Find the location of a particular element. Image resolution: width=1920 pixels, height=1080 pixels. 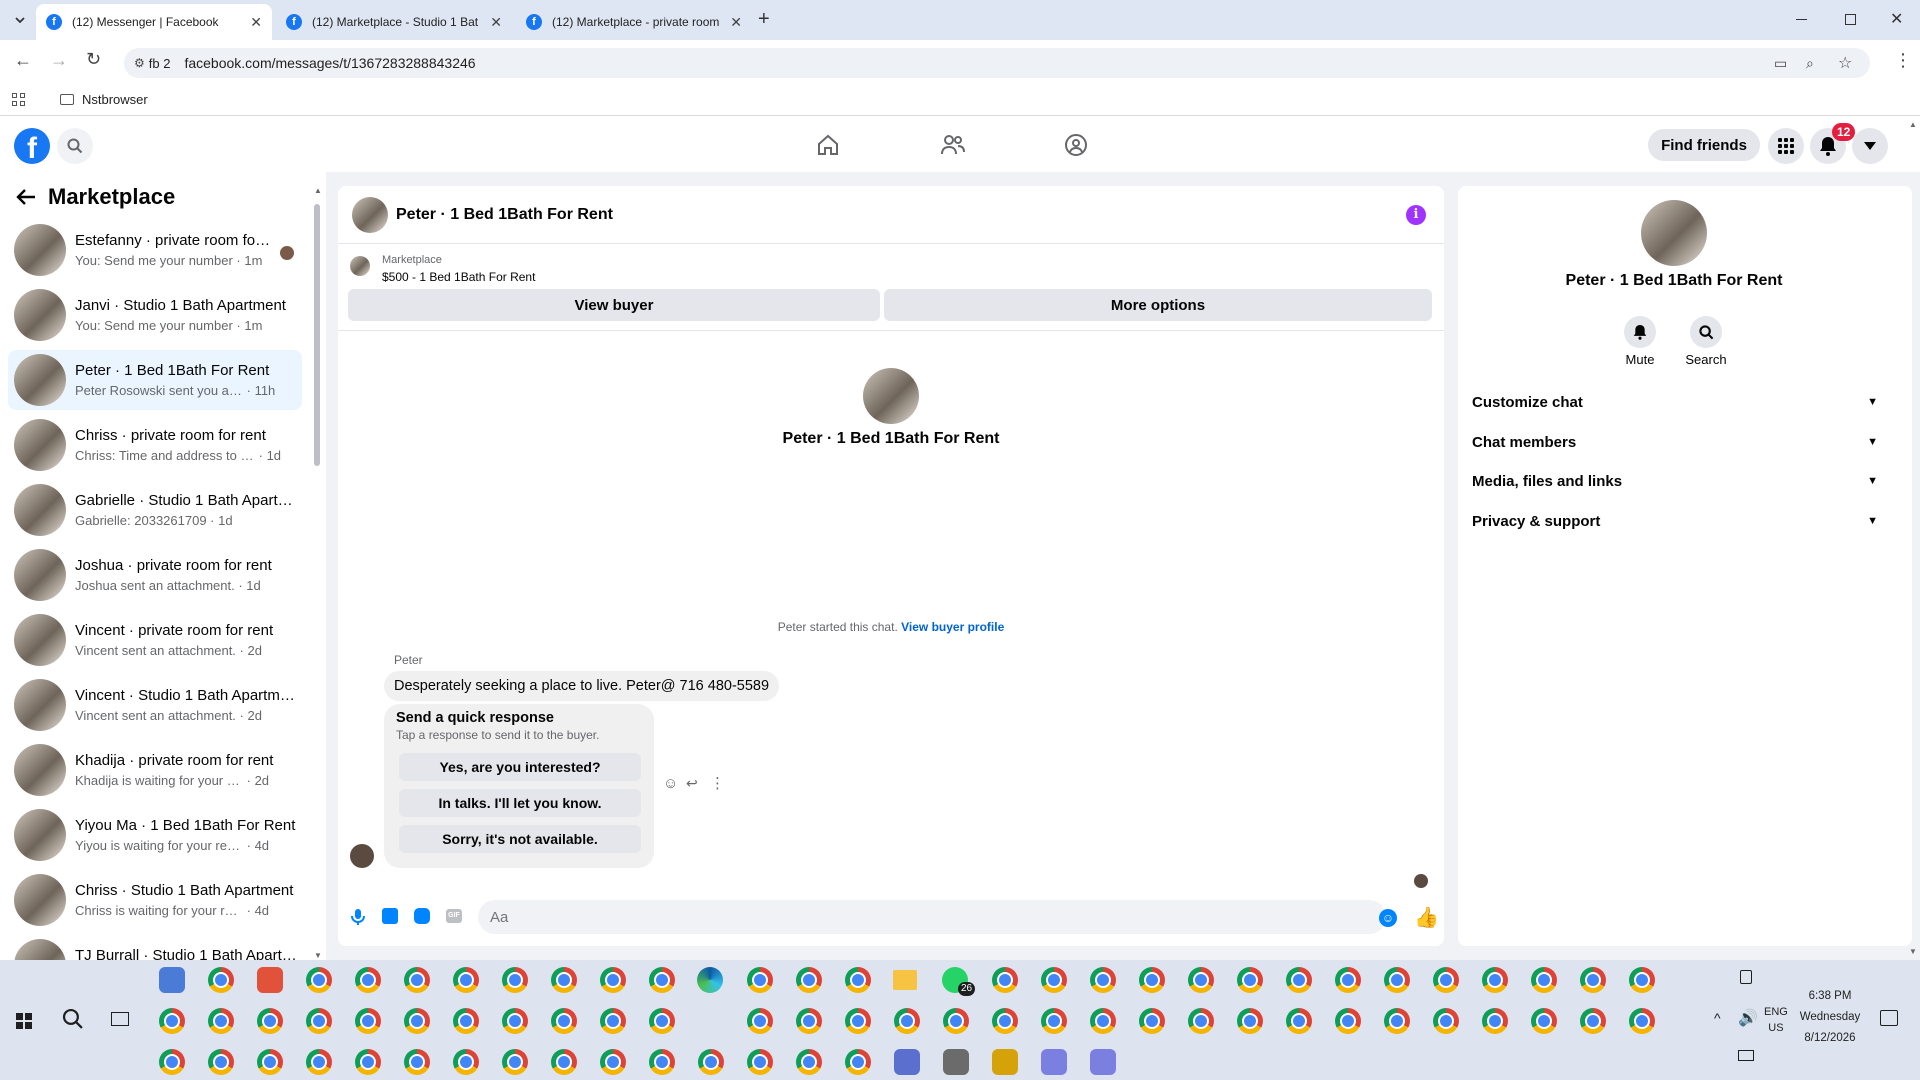

desktop-icon is located at coordinates (1746, 1055).